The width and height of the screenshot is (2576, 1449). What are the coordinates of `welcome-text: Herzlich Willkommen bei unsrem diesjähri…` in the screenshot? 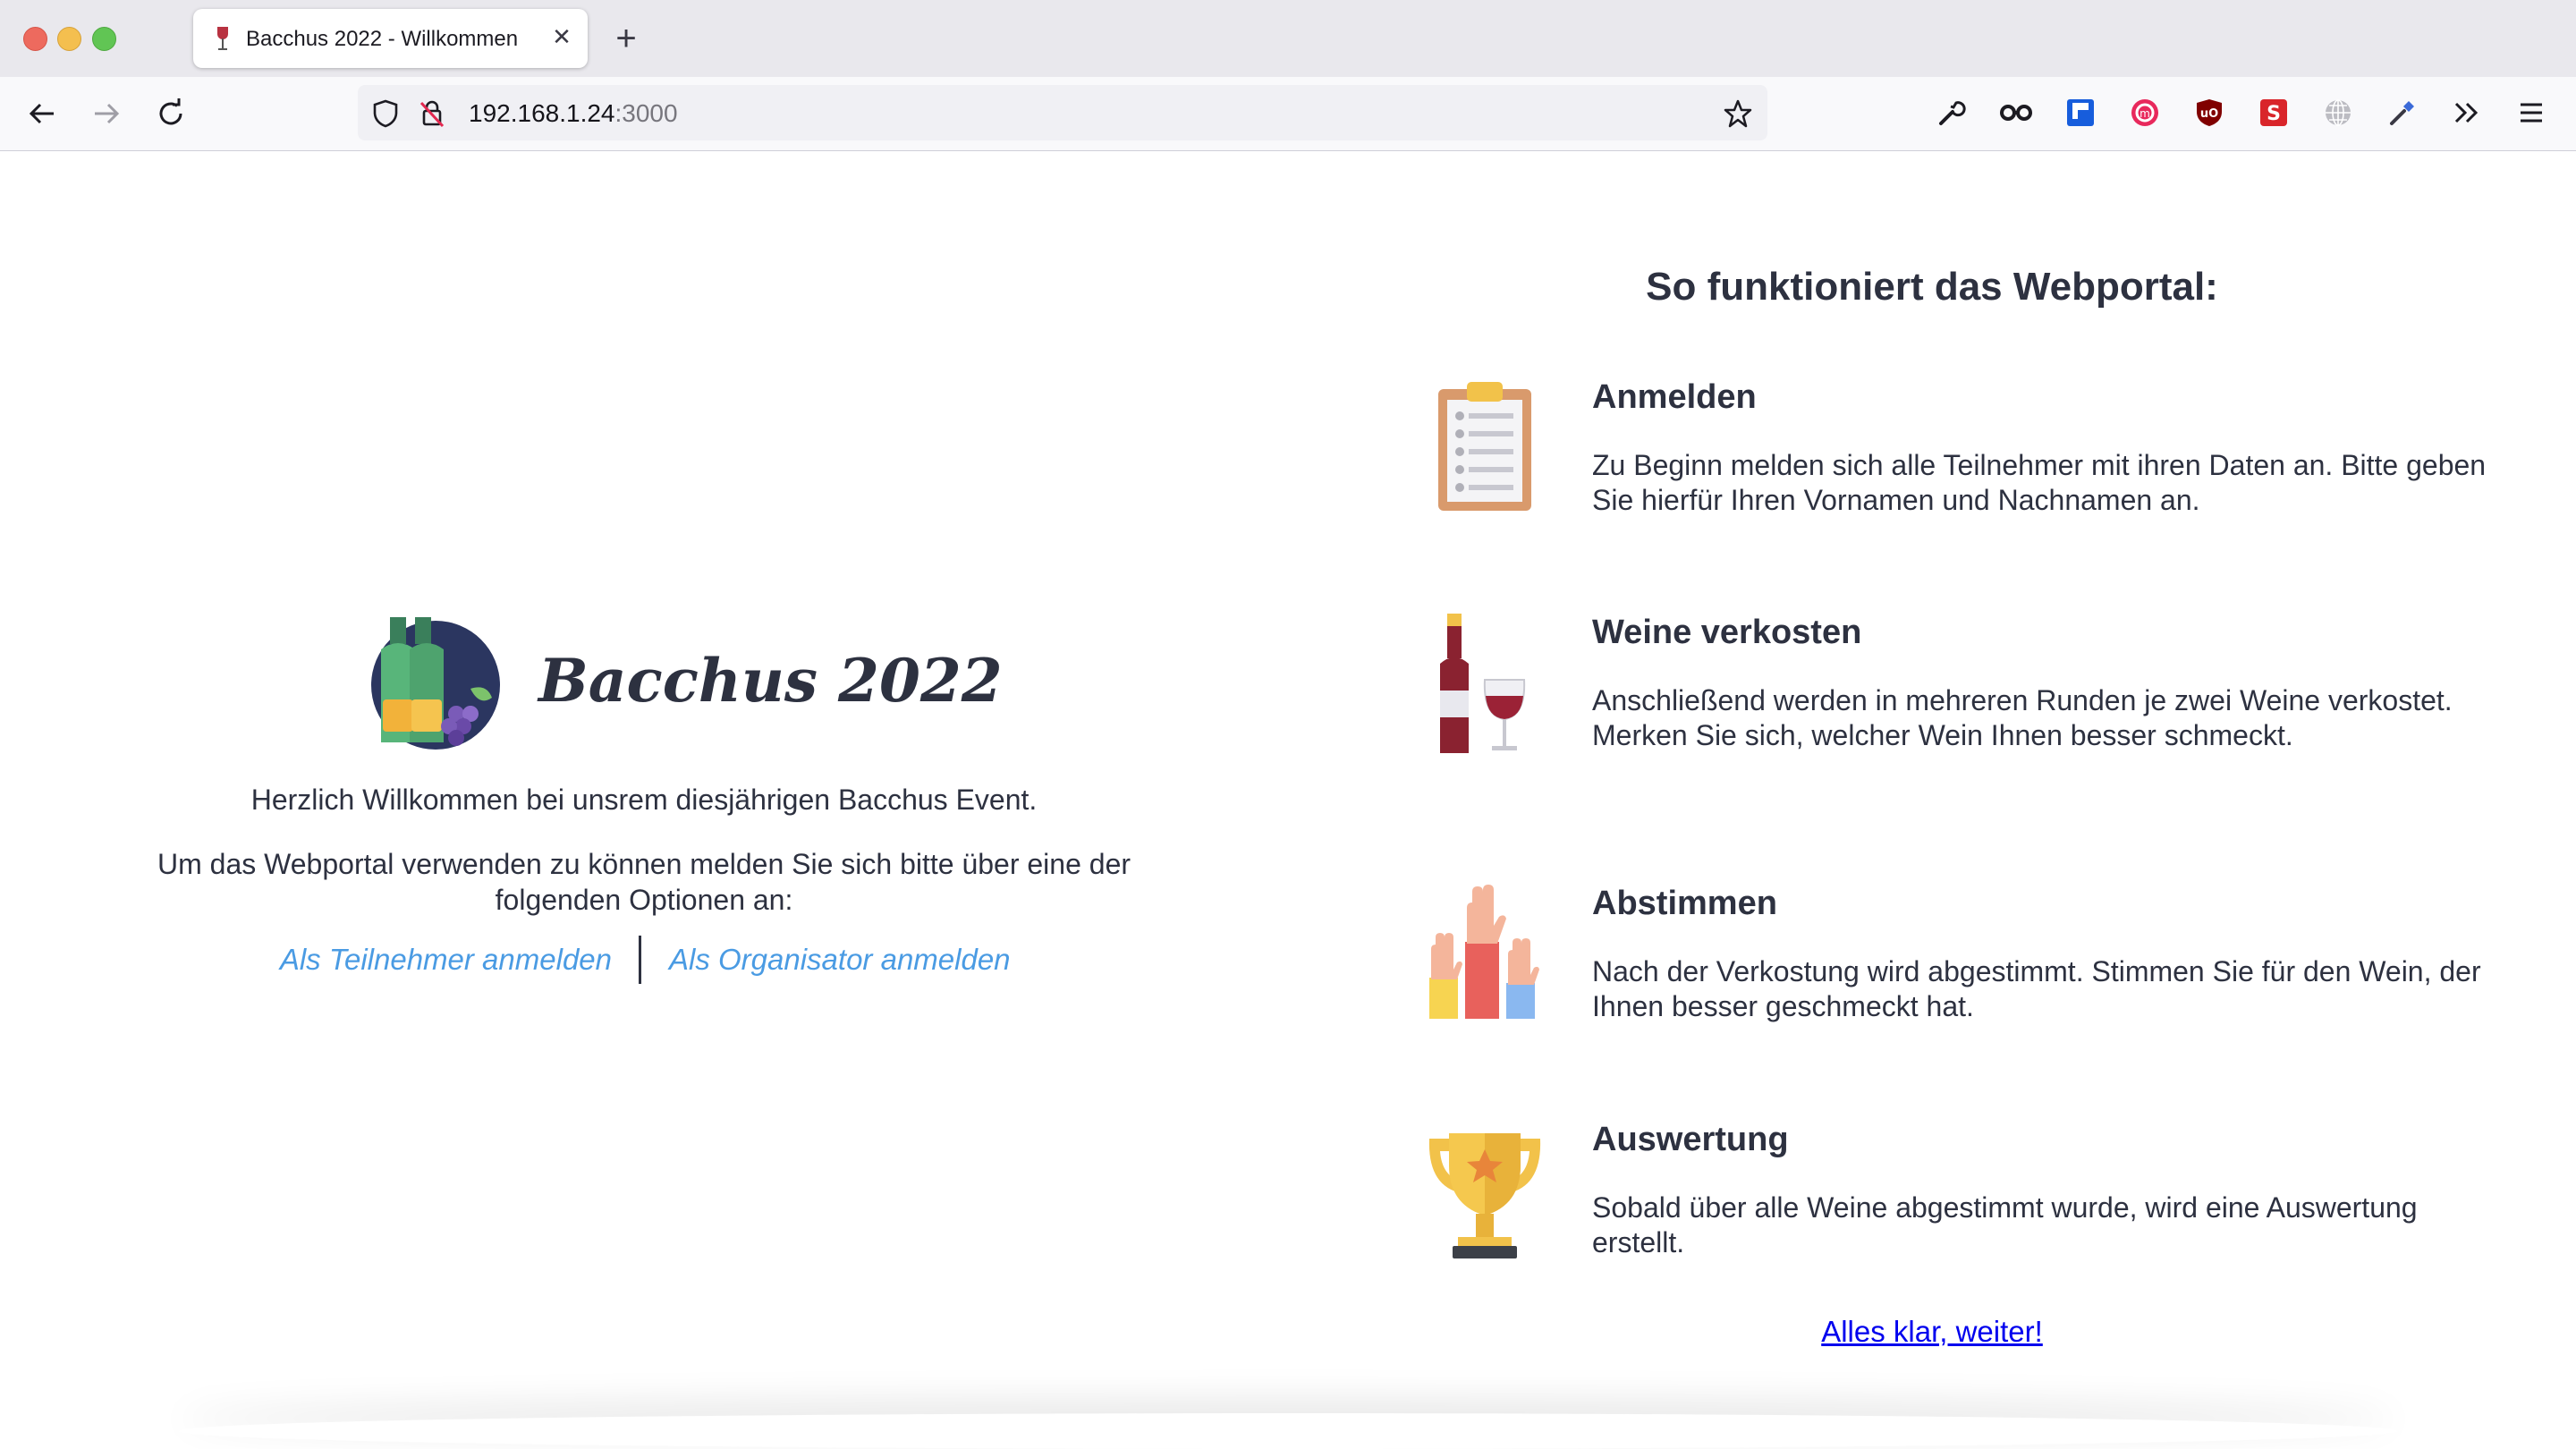 It's located at (644, 800).